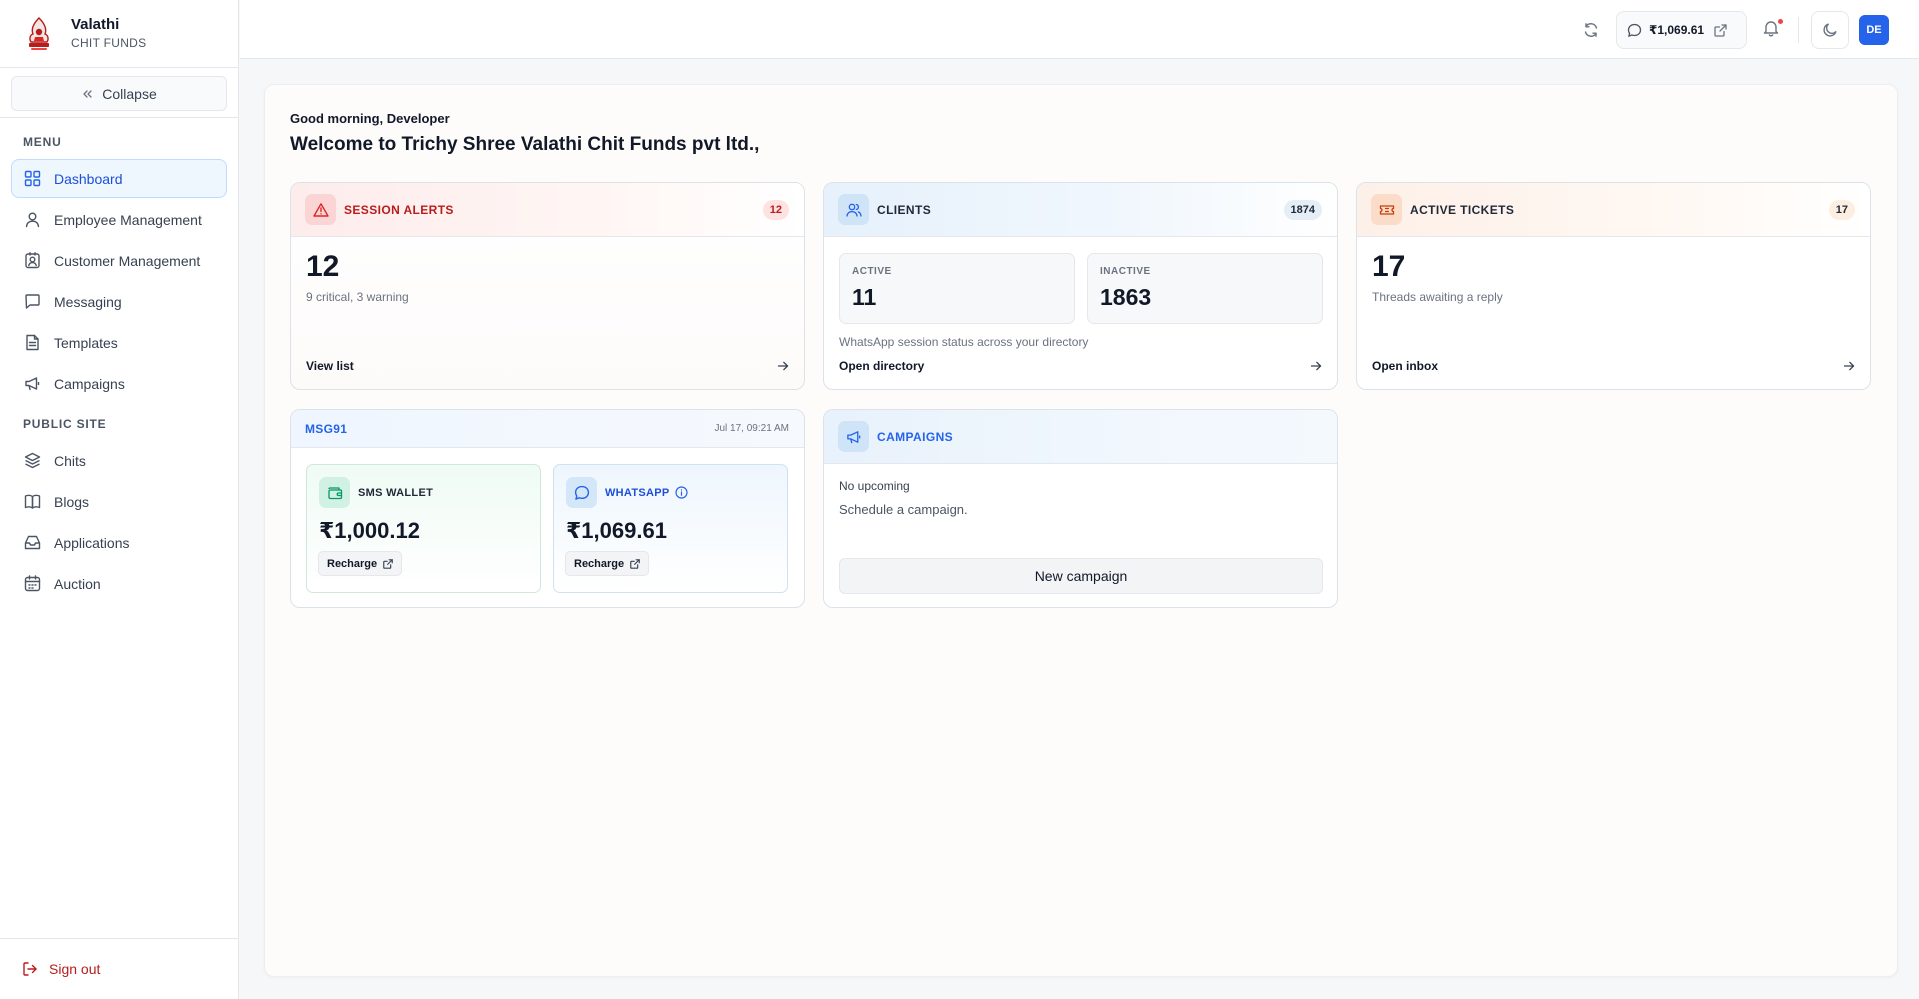 The height and width of the screenshot is (999, 1919). What do you see at coordinates (109, 42) in the screenshot?
I see `brand-subtitle: CHIT FUNDS` at bounding box center [109, 42].